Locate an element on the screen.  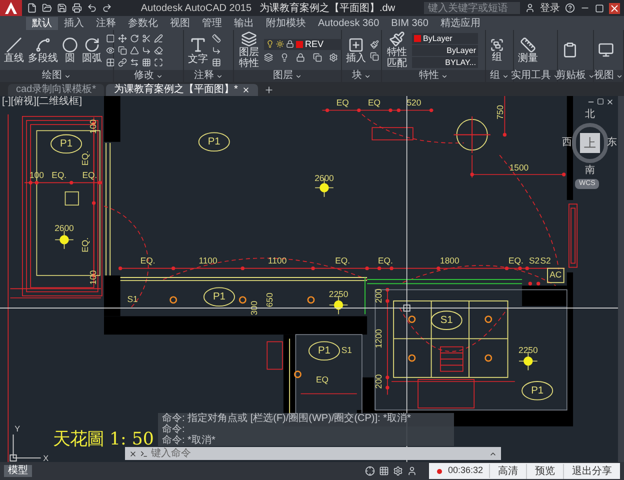
fixture-outline is located at coordinates (393, 133).